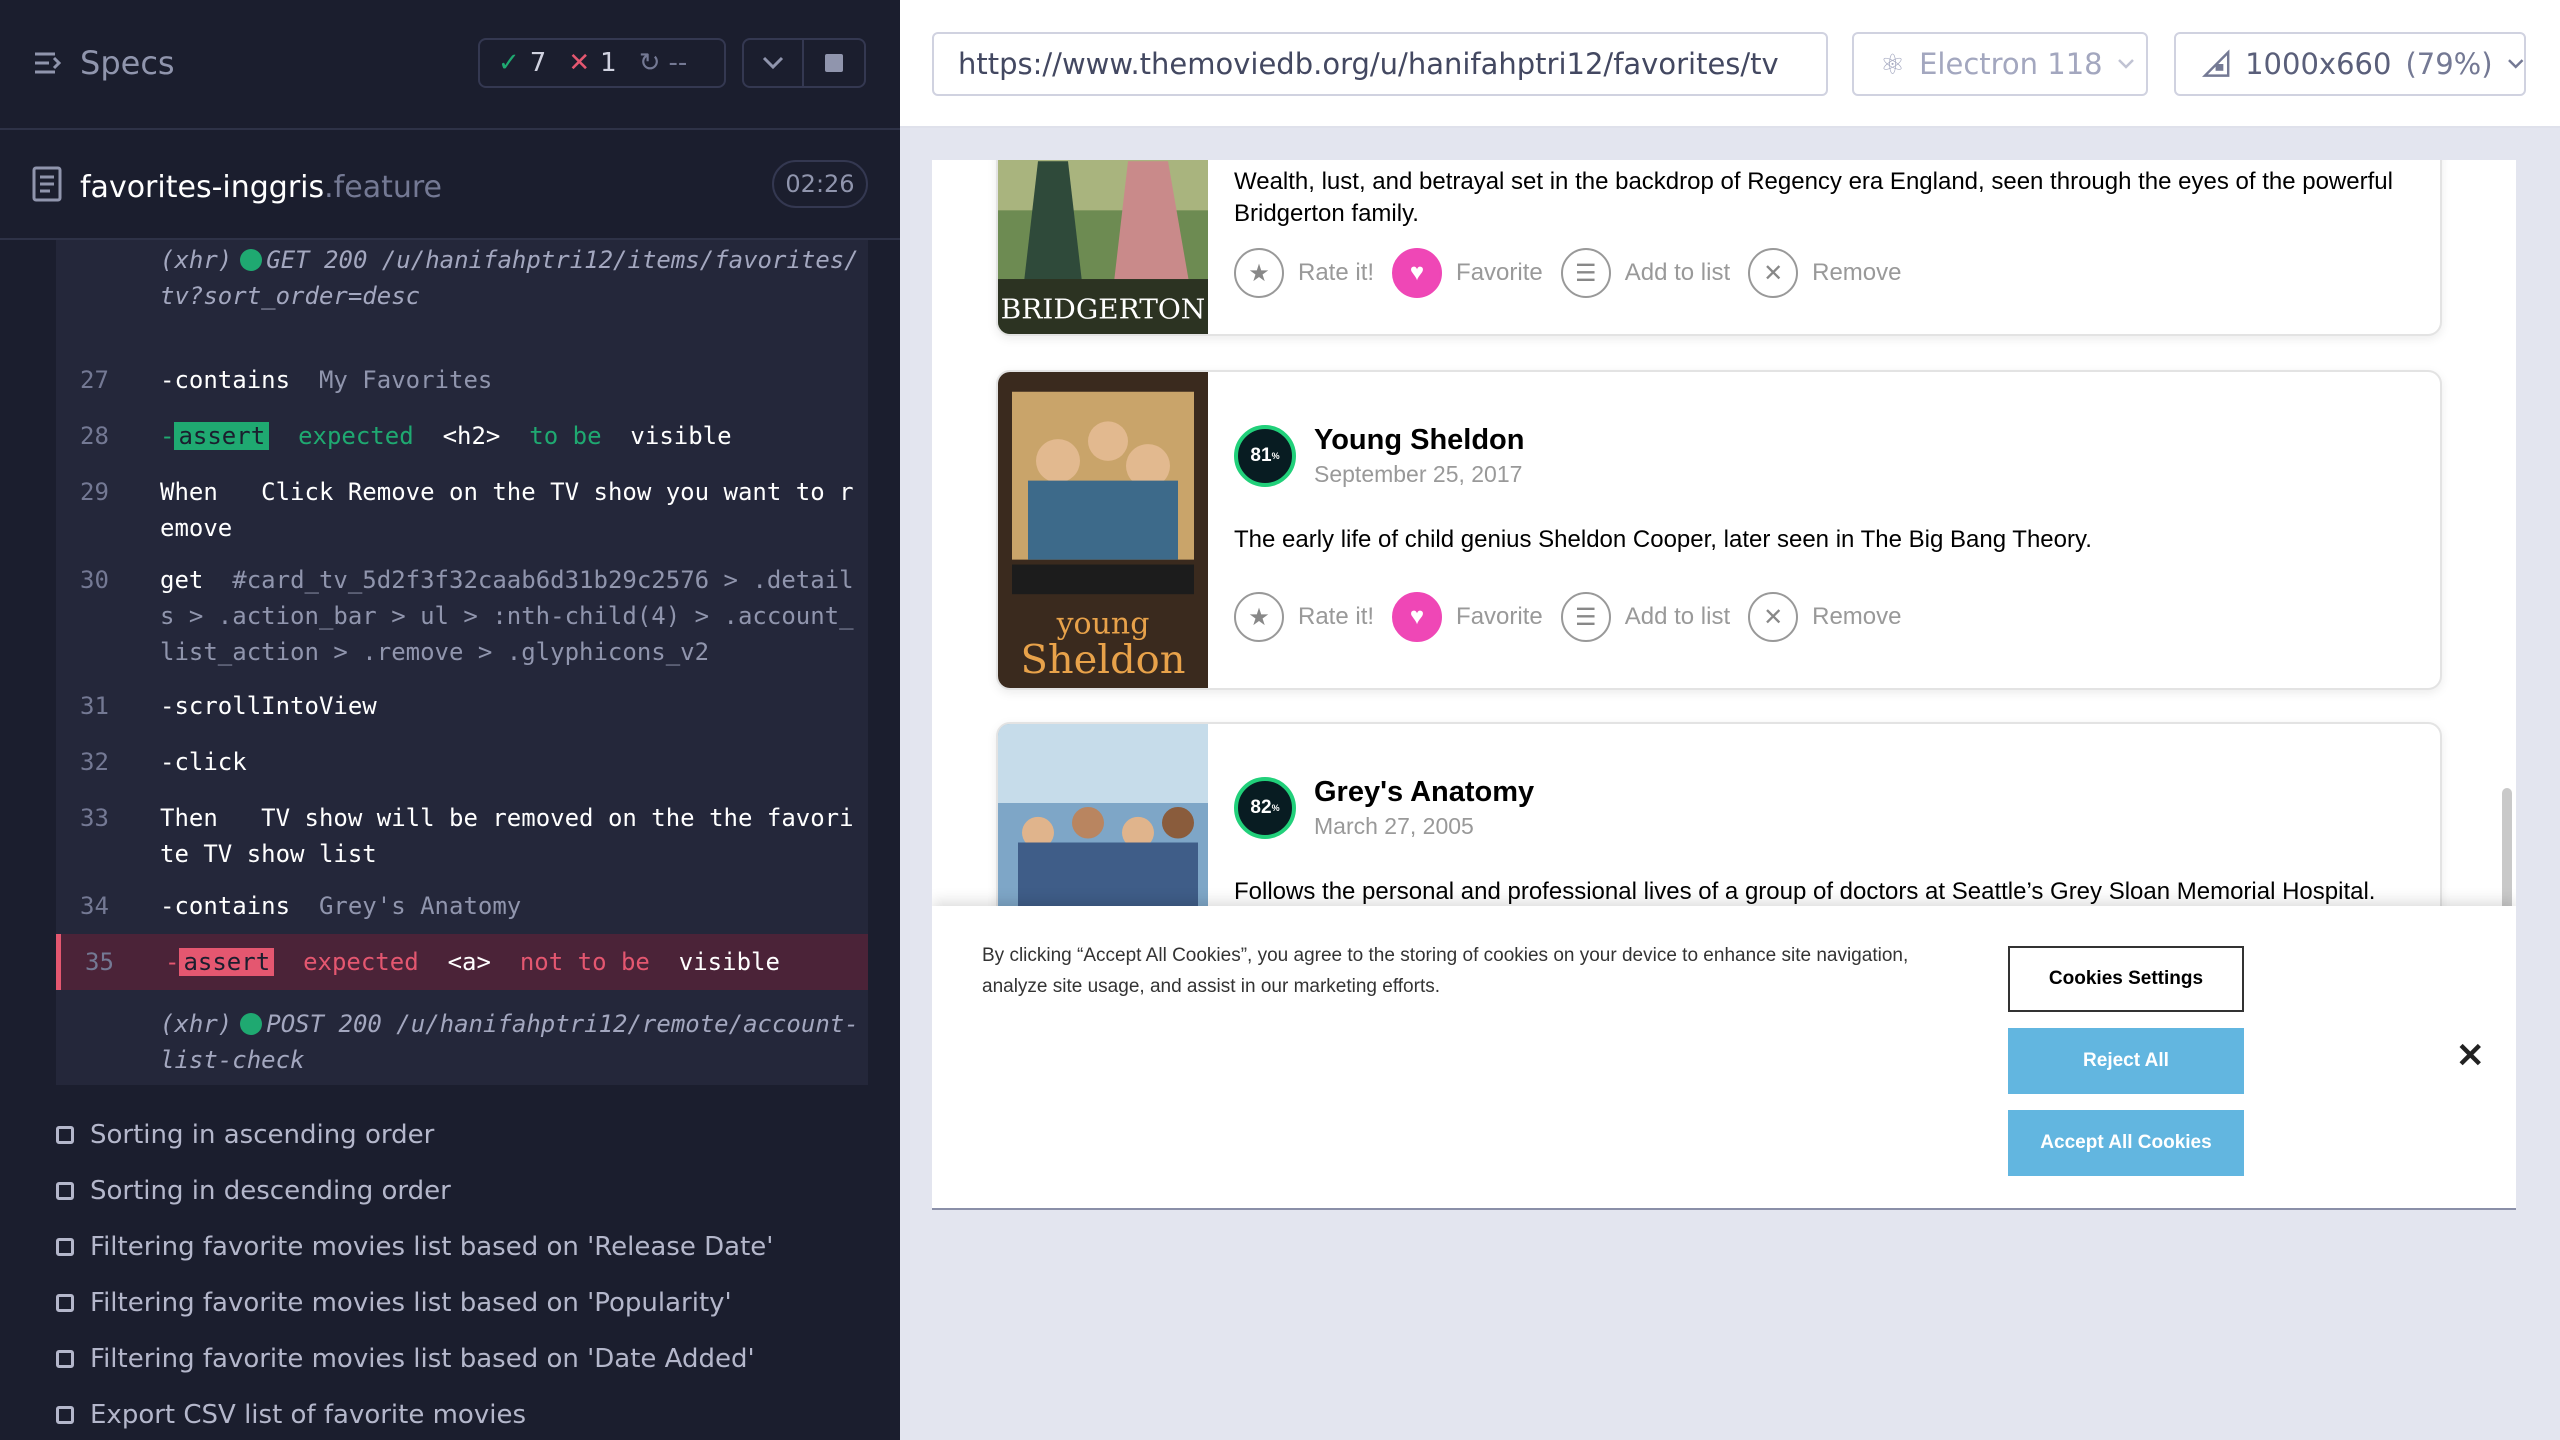 The image size is (2560, 1440). What do you see at coordinates (1103, 624) in the screenshot?
I see `poster-title-1: young` at bounding box center [1103, 624].